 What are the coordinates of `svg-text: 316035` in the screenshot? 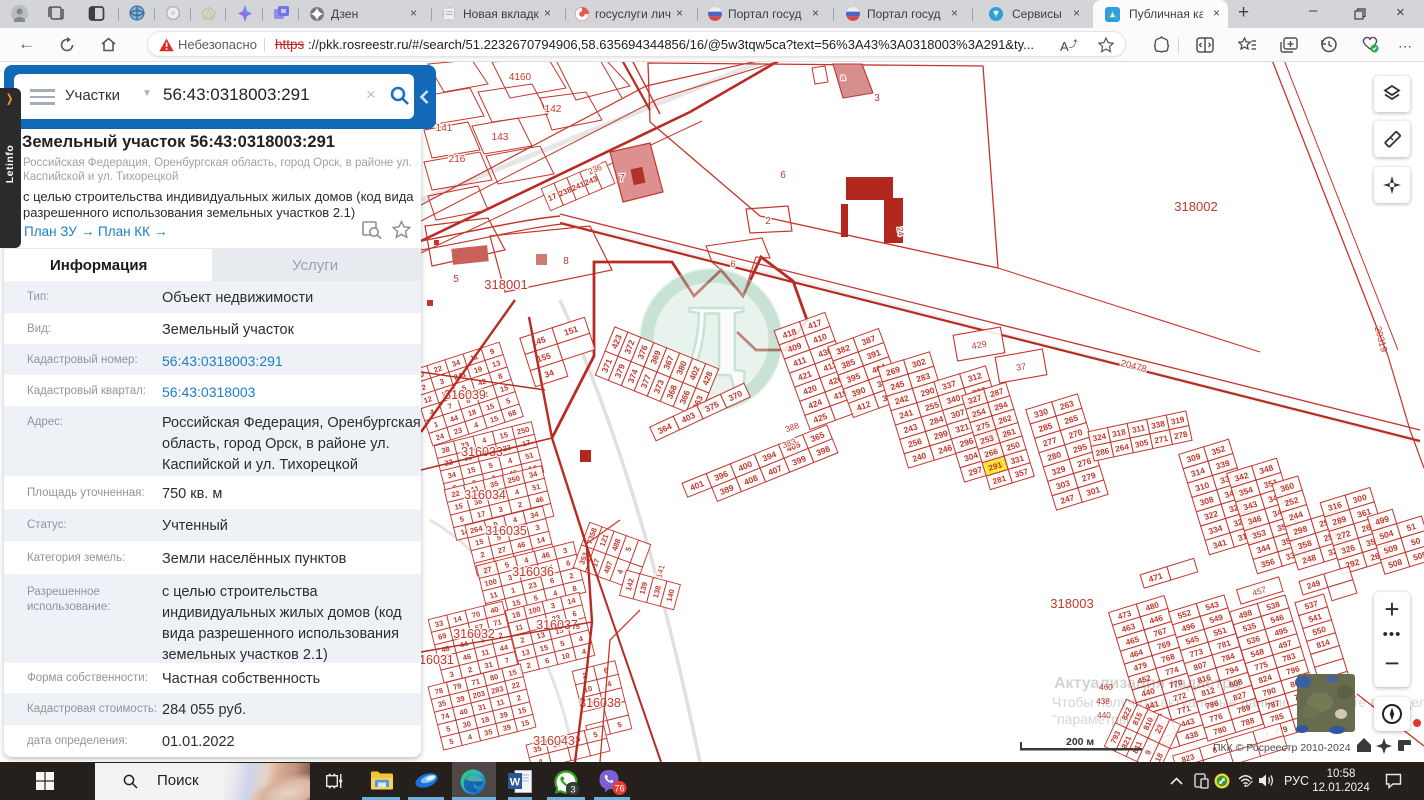 It's located at (506, 531).